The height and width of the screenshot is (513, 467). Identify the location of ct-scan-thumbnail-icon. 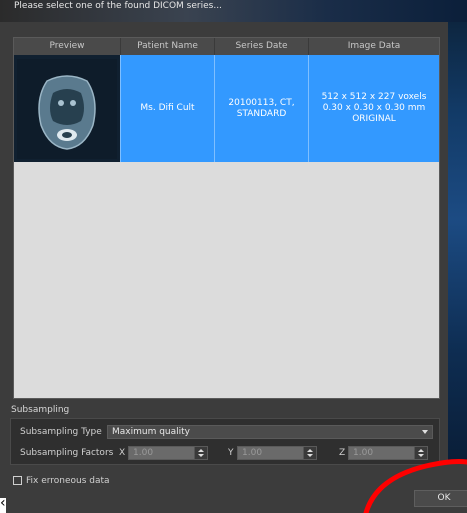
(67, 108).